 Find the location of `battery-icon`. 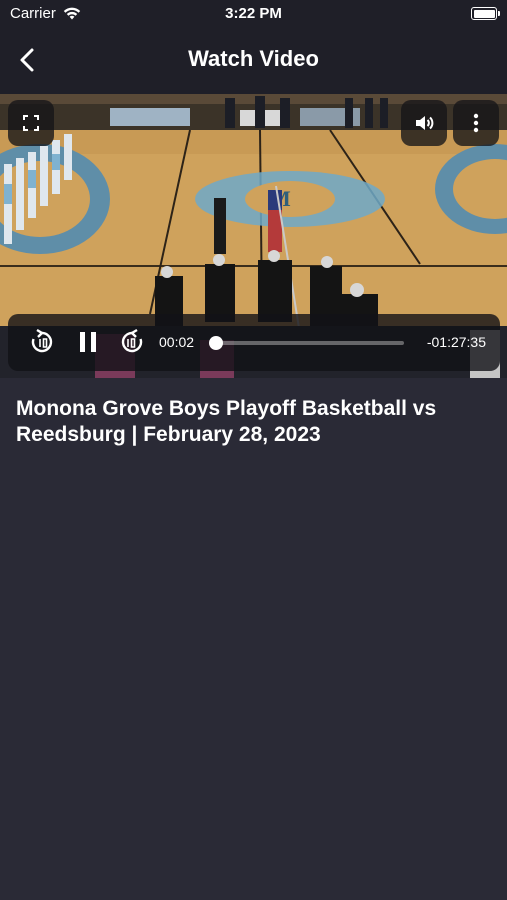

battery-icon is located at coordinates (485, 13).